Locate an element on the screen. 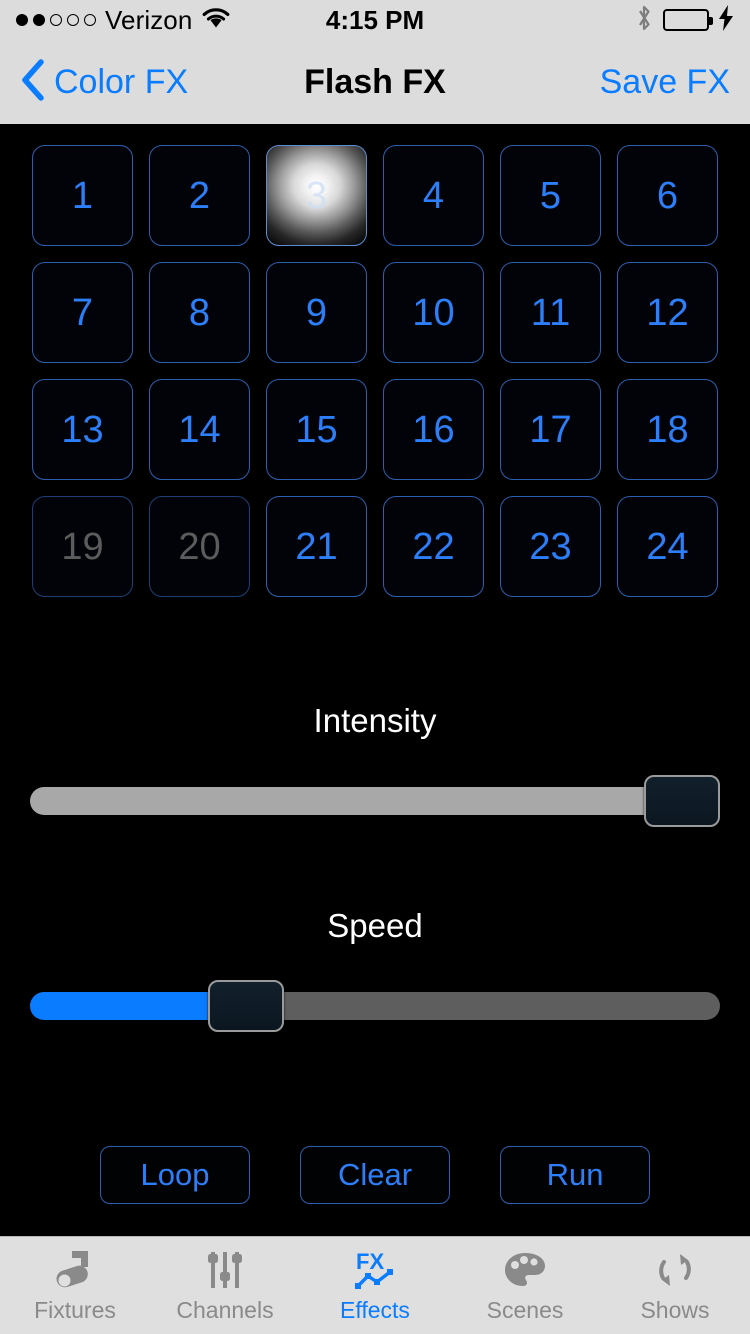  flash-pad-13: 13 is located at coordinates (82, 429).